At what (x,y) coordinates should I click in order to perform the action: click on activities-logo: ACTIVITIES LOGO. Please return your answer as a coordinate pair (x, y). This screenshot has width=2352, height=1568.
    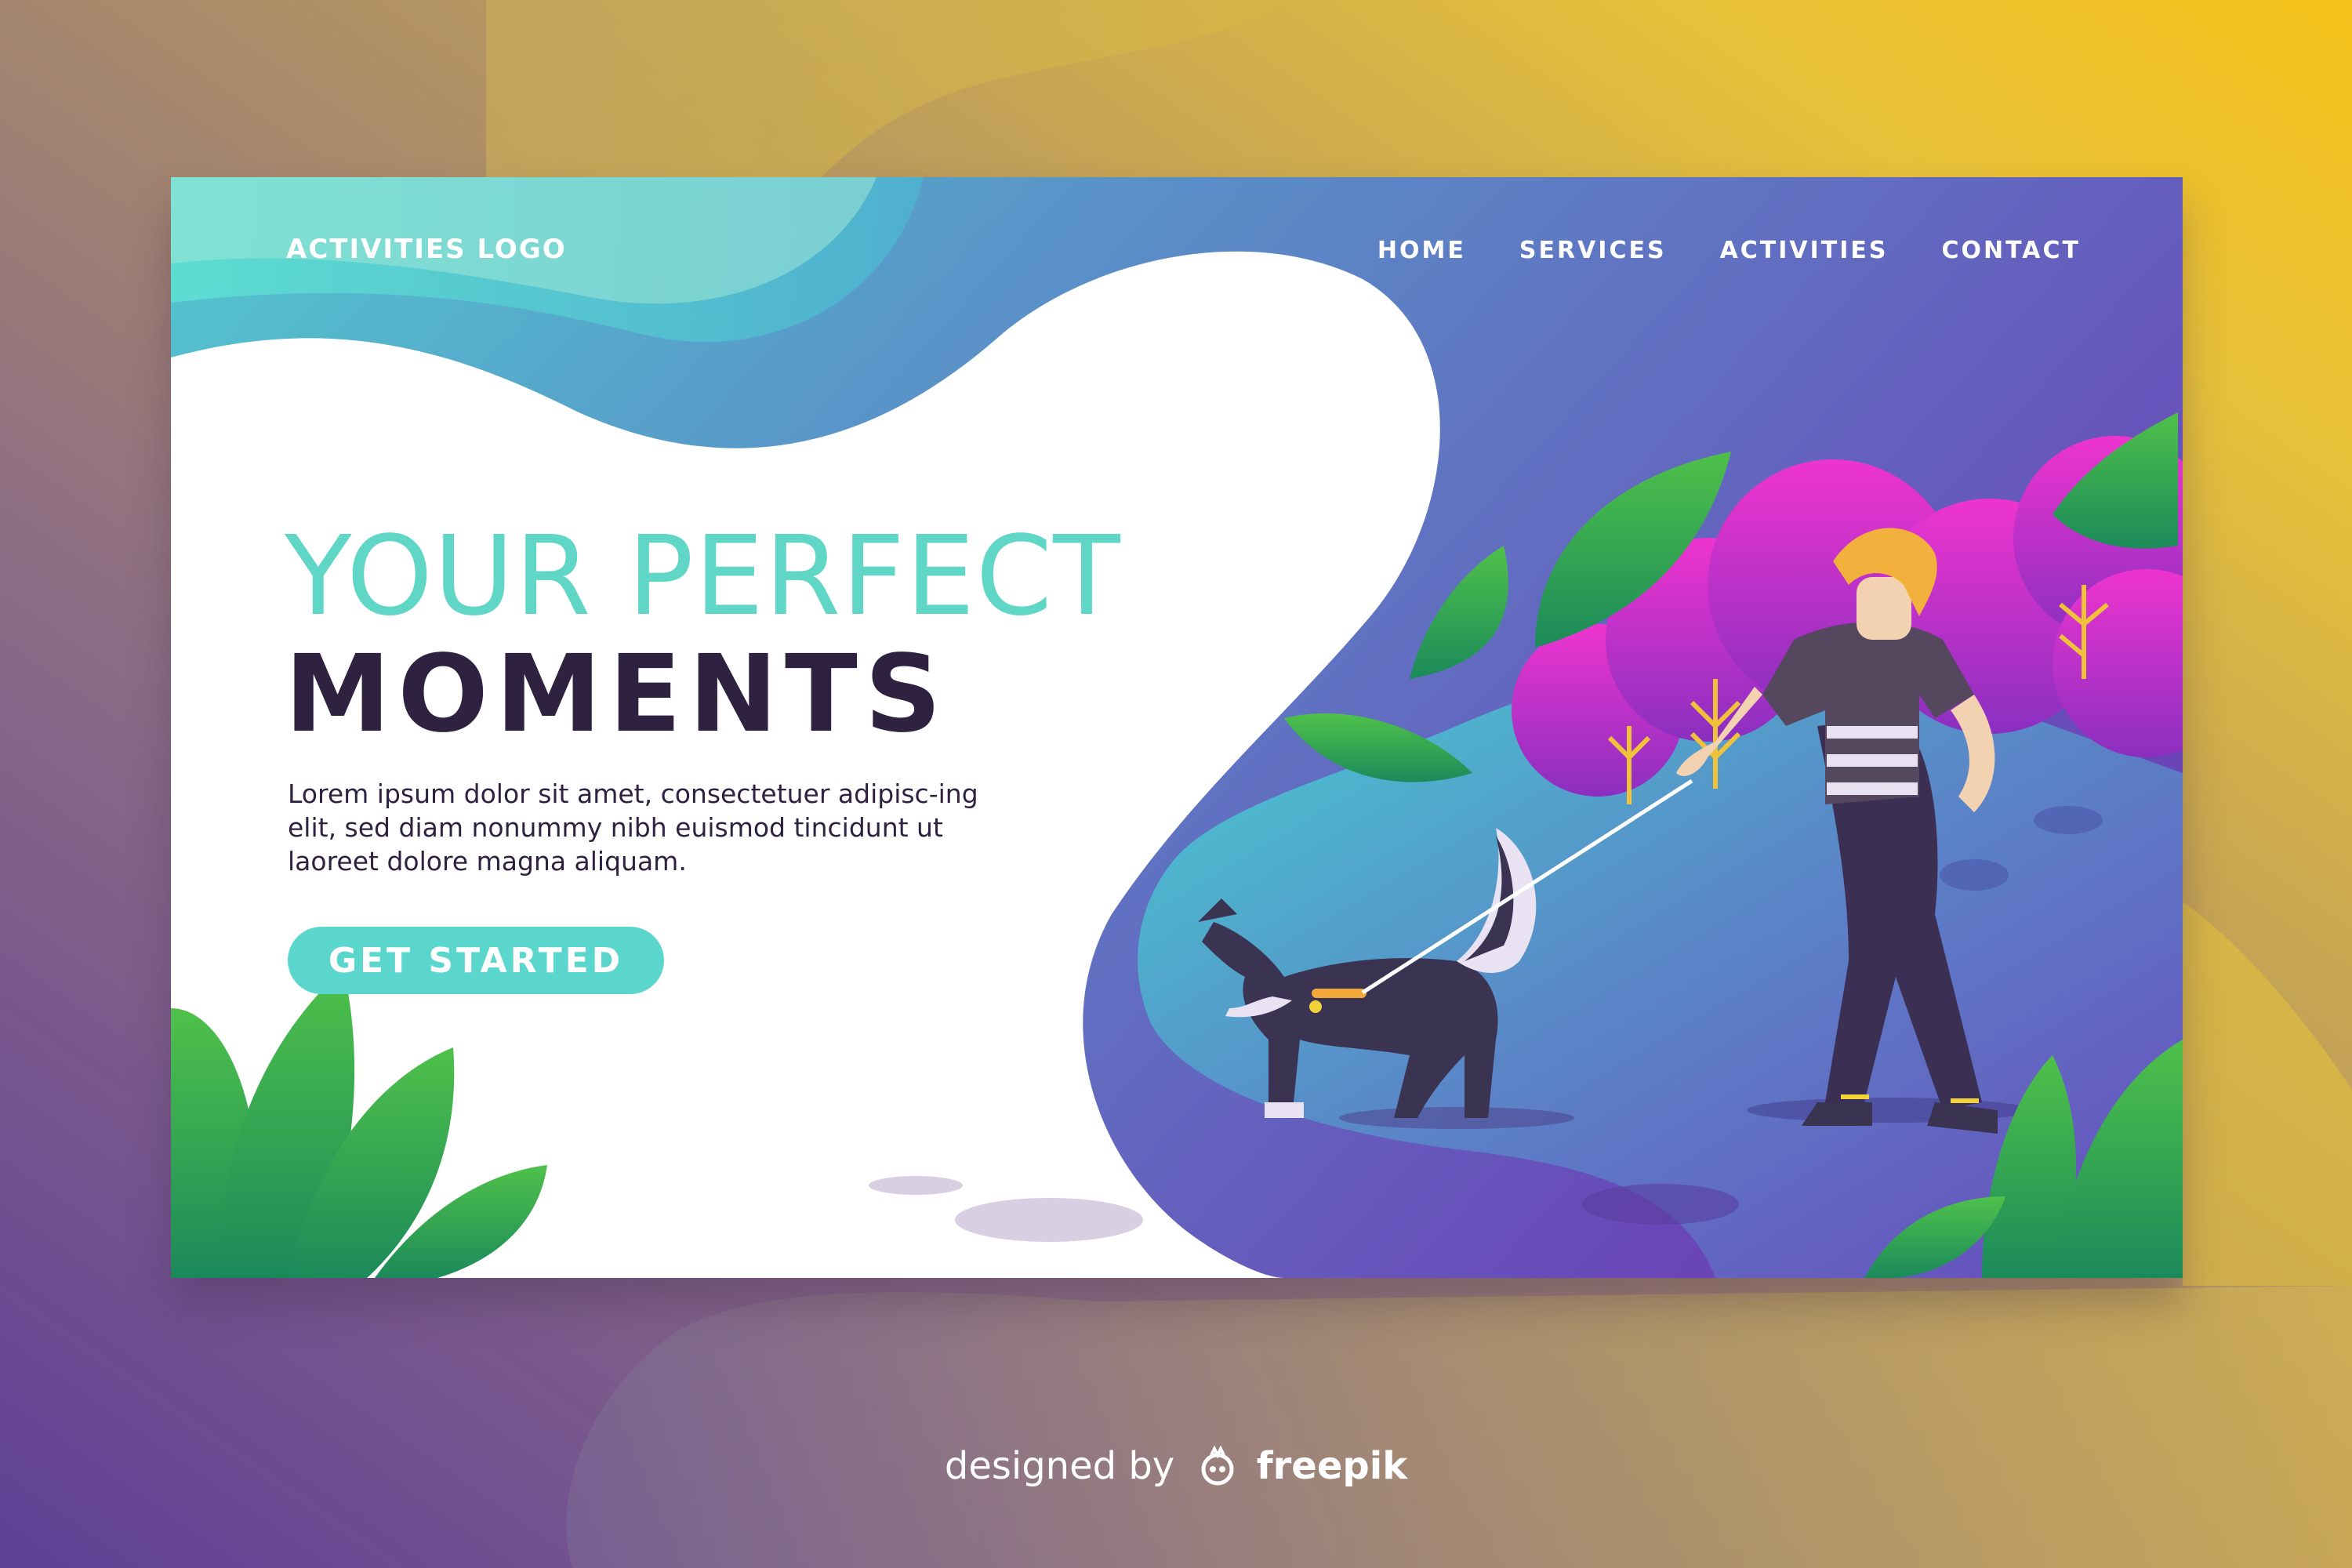
    Looking at the image, I should click on (426, 249).